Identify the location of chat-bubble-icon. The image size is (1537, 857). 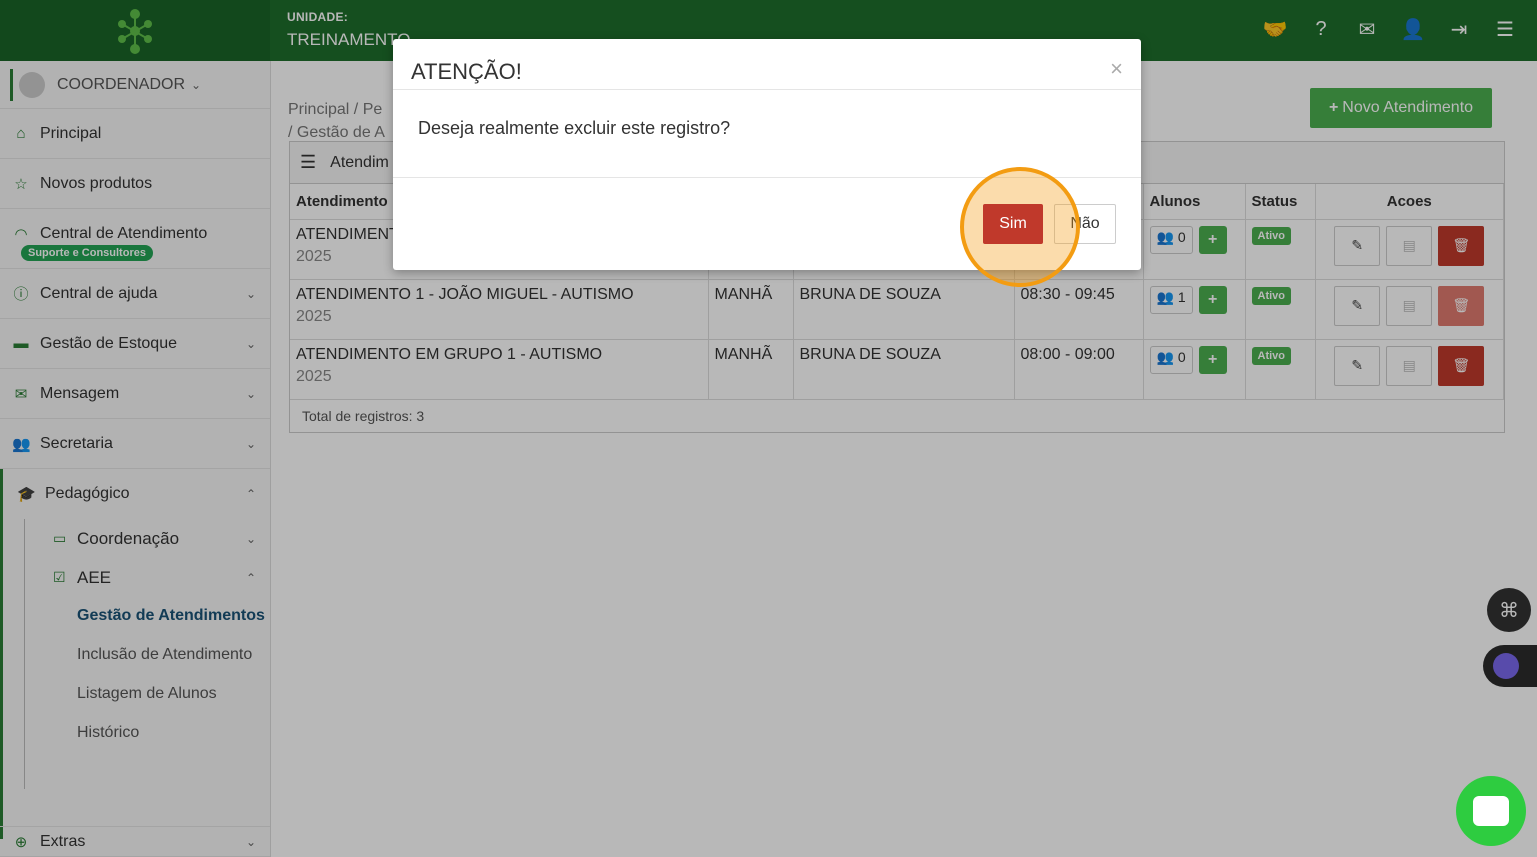
(1491, 811).